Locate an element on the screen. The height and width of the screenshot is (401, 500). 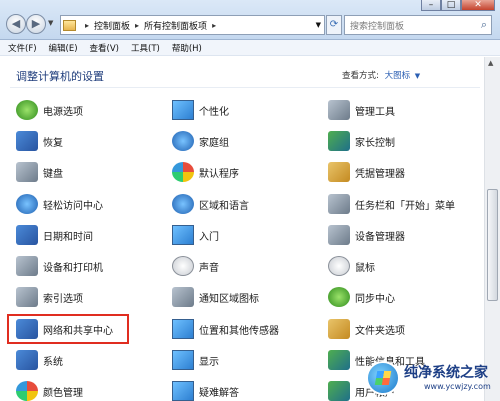
item-indexing-options: 索引选项 is located at coordinates (91, 297).